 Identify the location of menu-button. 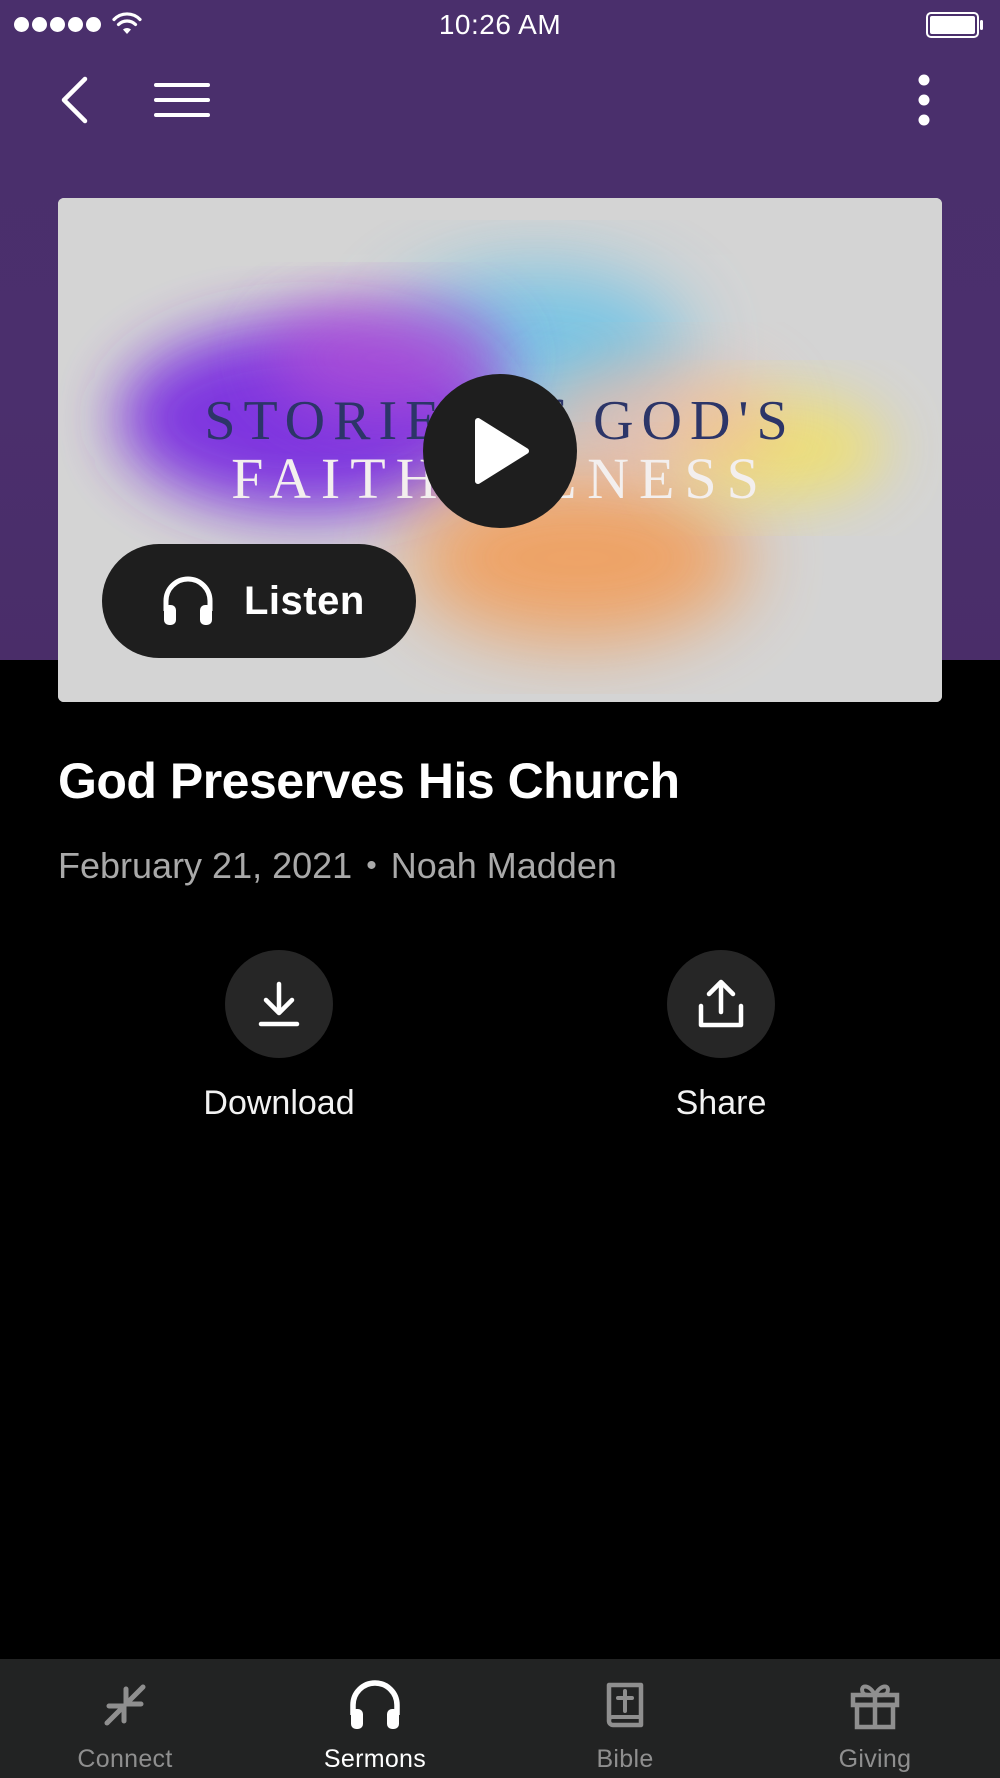
(182, 100).